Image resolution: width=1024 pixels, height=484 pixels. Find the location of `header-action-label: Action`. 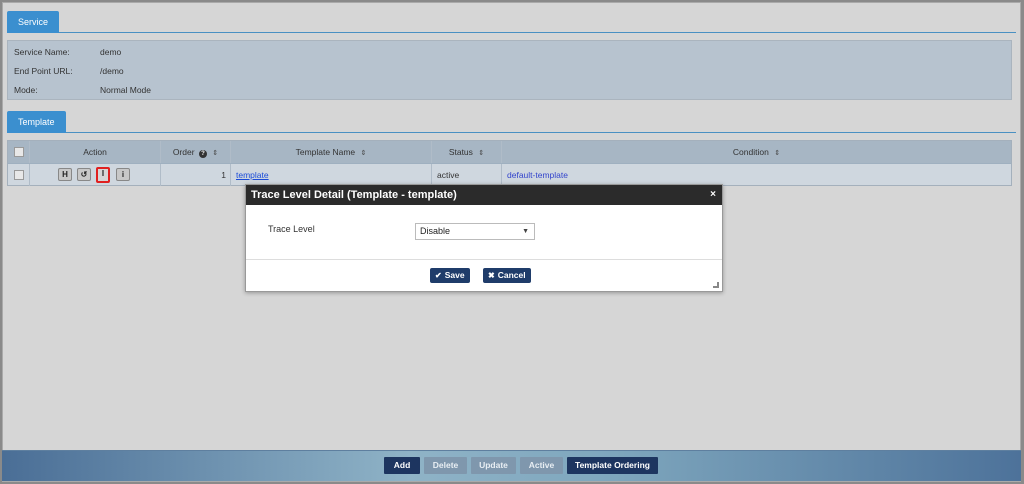

header-action-label: Action is located at coordinates (95, 152).